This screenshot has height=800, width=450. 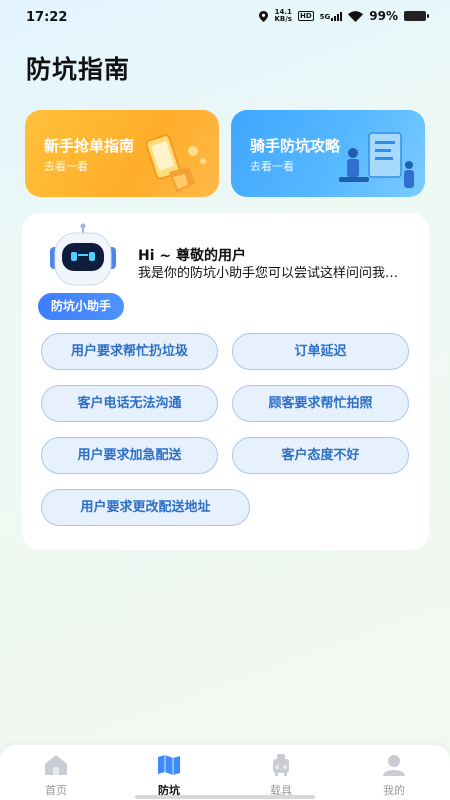 I want to click on net-speed: 14.1 KB/s, so click(x=282, y=16).